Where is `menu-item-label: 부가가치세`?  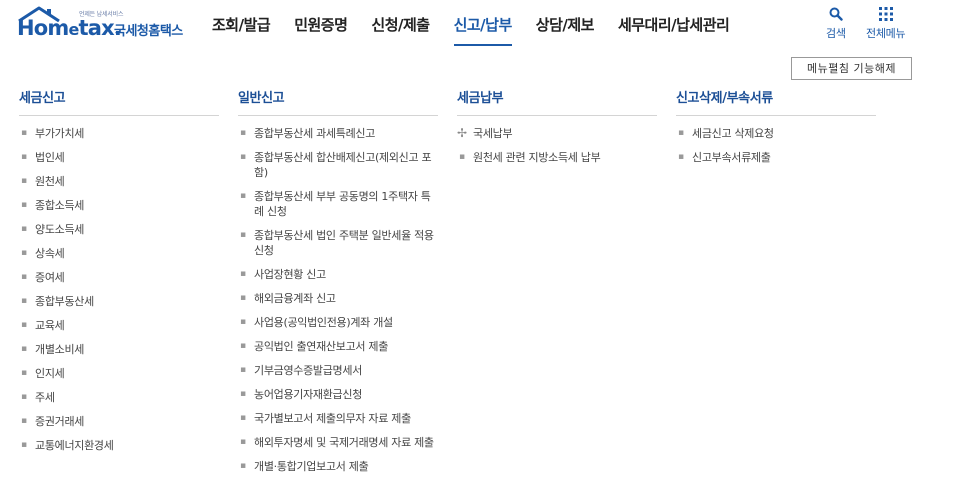 menu-item-label: 부가가치세 is located at coordinates (60, 133).